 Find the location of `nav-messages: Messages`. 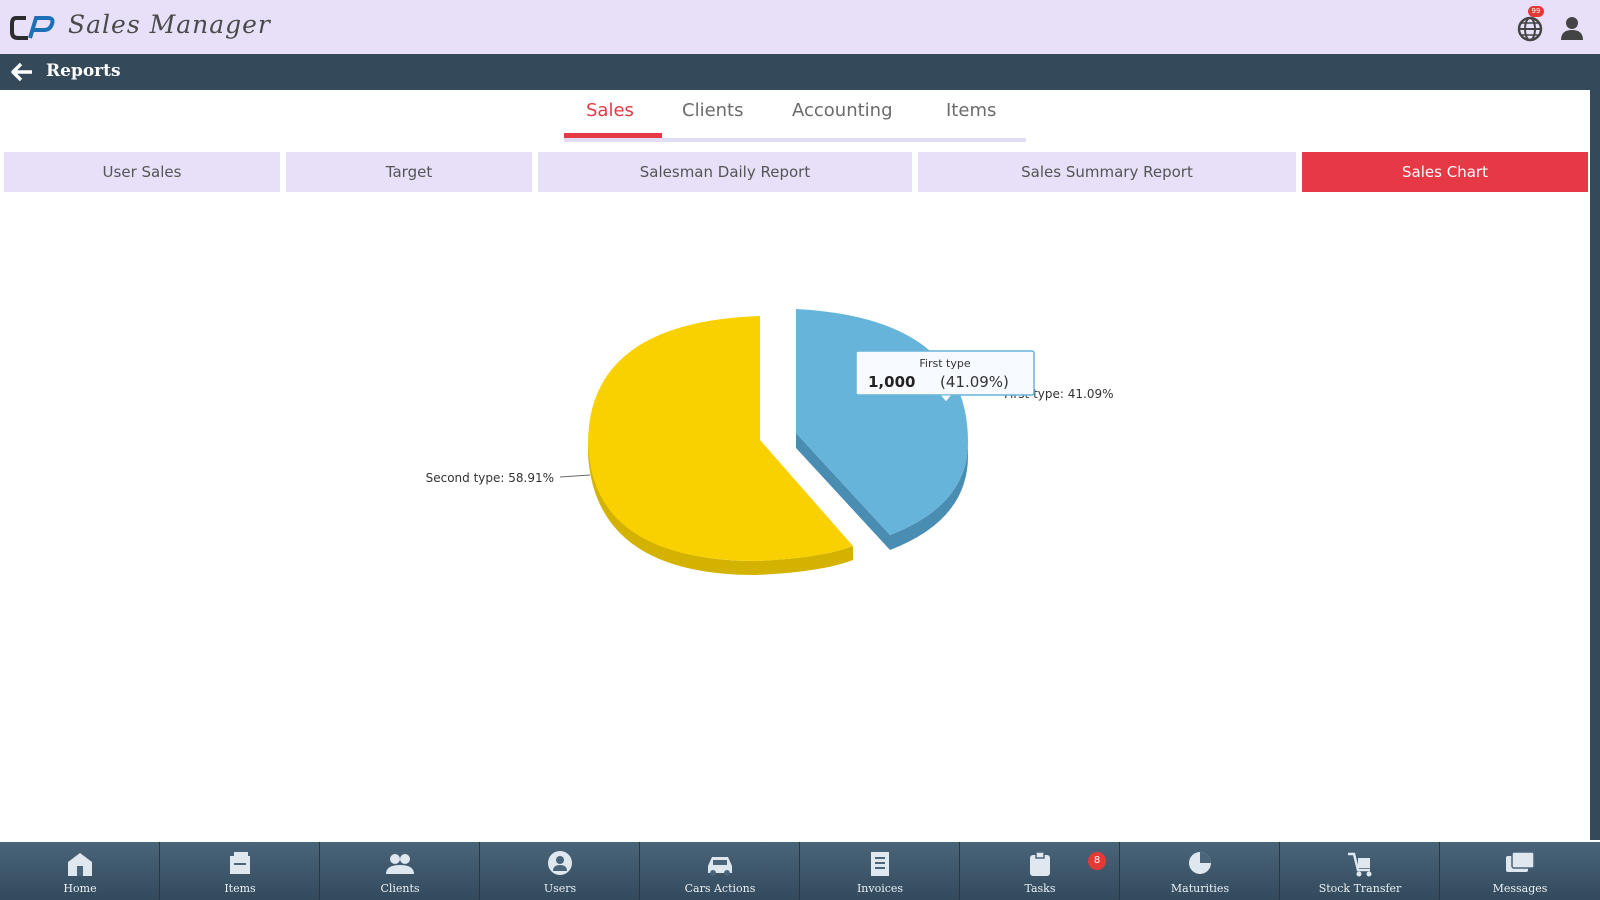

nav-messages: Messages is located at coordinates (1520, 871).